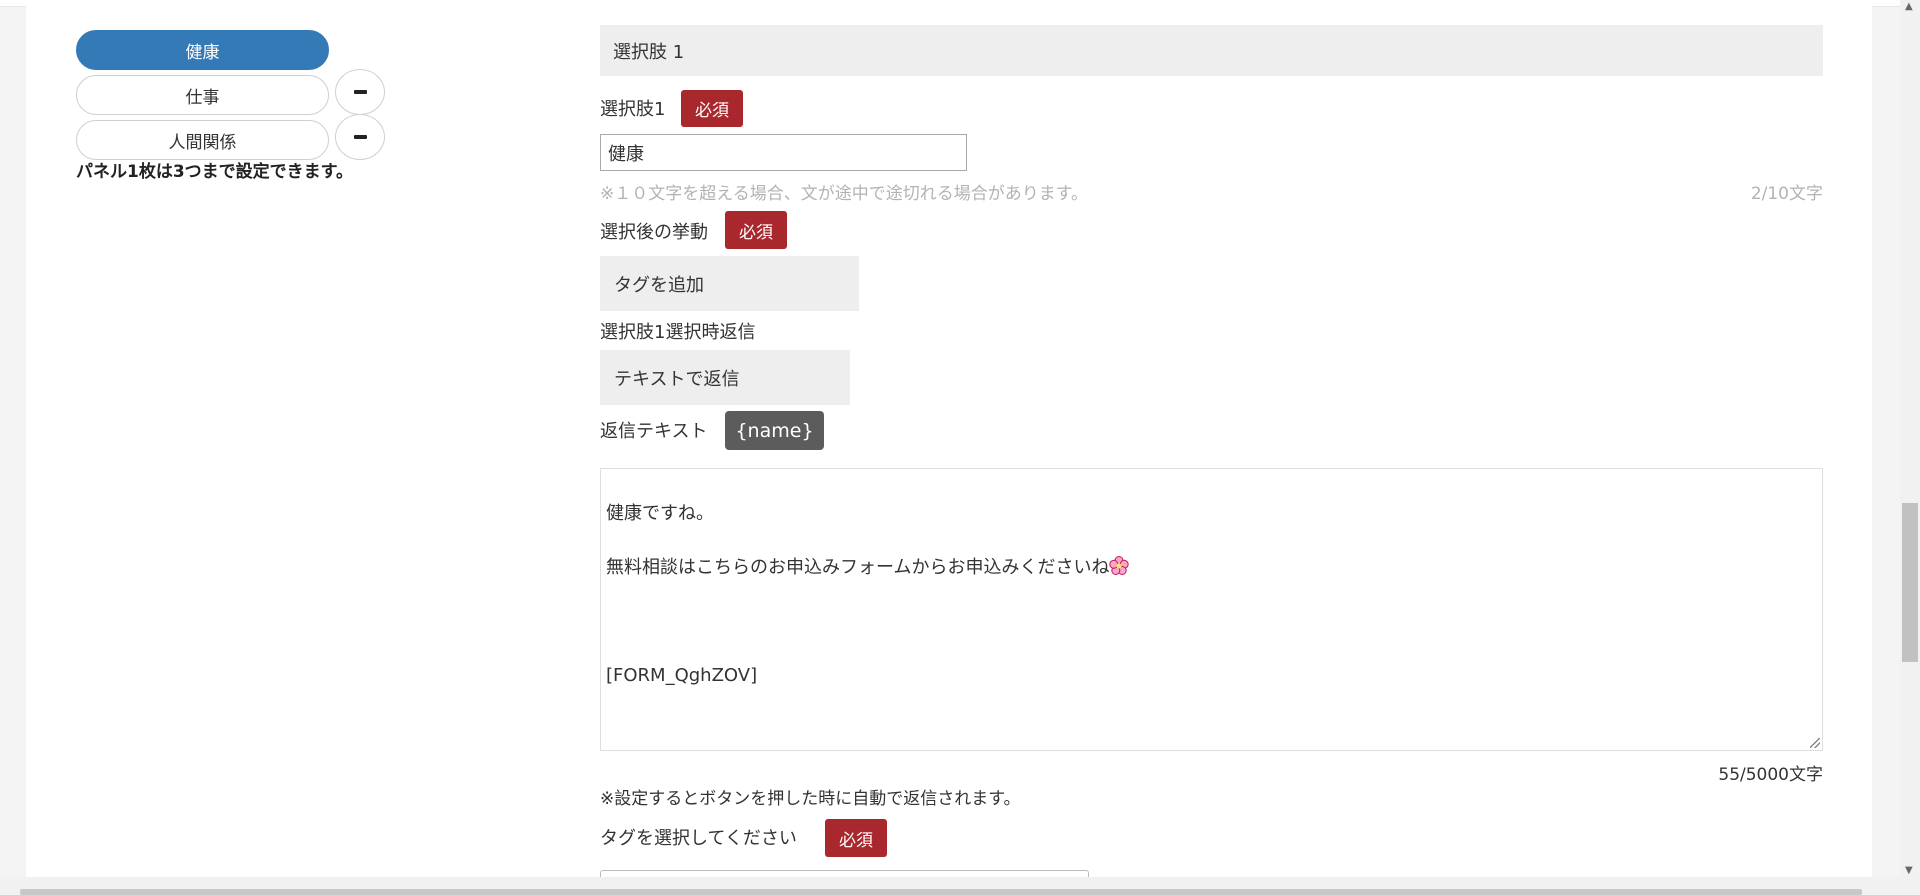 This screenshot has width=1920, height=895. Describe the element at coordinates (1910, 582) in the screenshot. I see `vertical-scroll-thumb` at that location.